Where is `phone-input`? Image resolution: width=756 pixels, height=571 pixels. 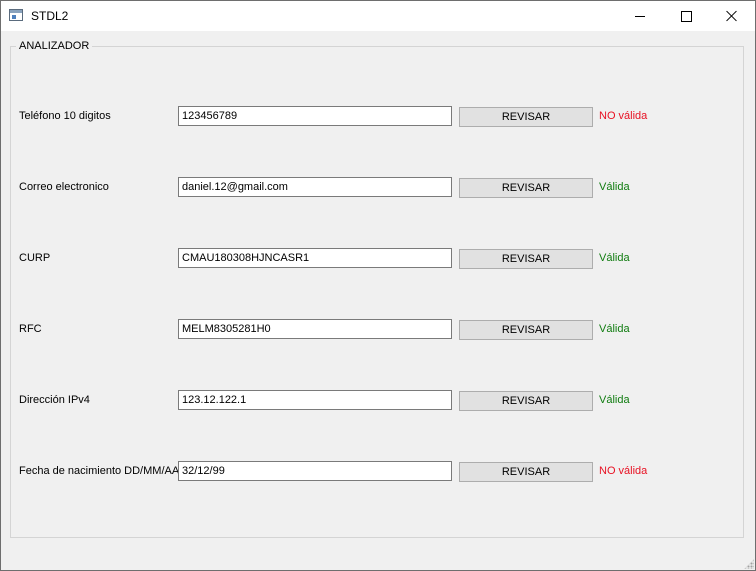
phone-input is located at coordinates (315, 116).